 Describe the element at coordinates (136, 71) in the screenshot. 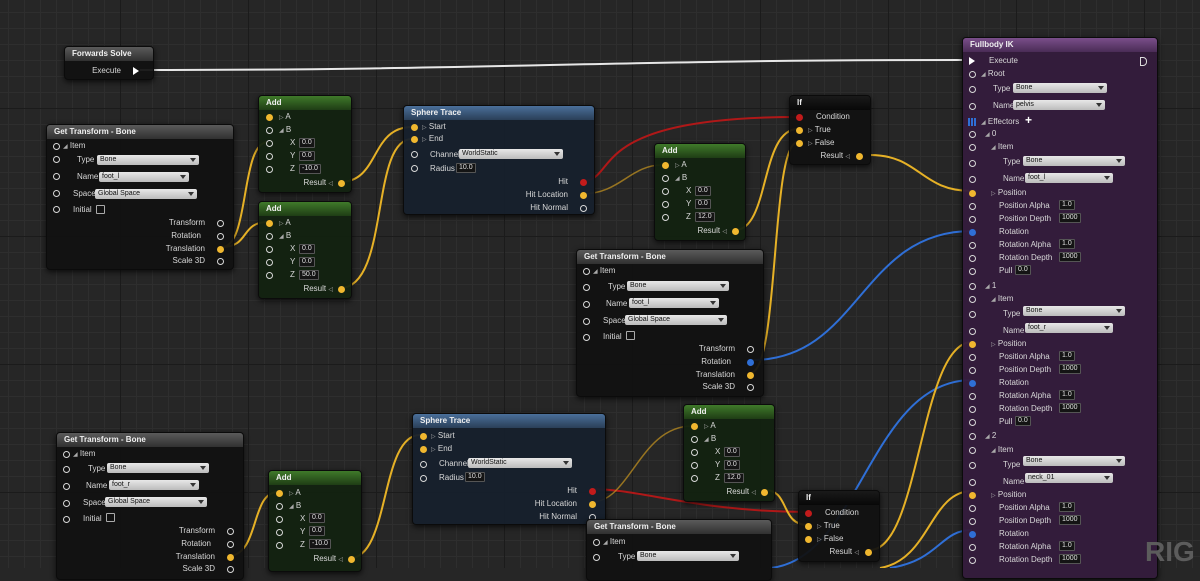

I see `exec-out-pin` at that location.